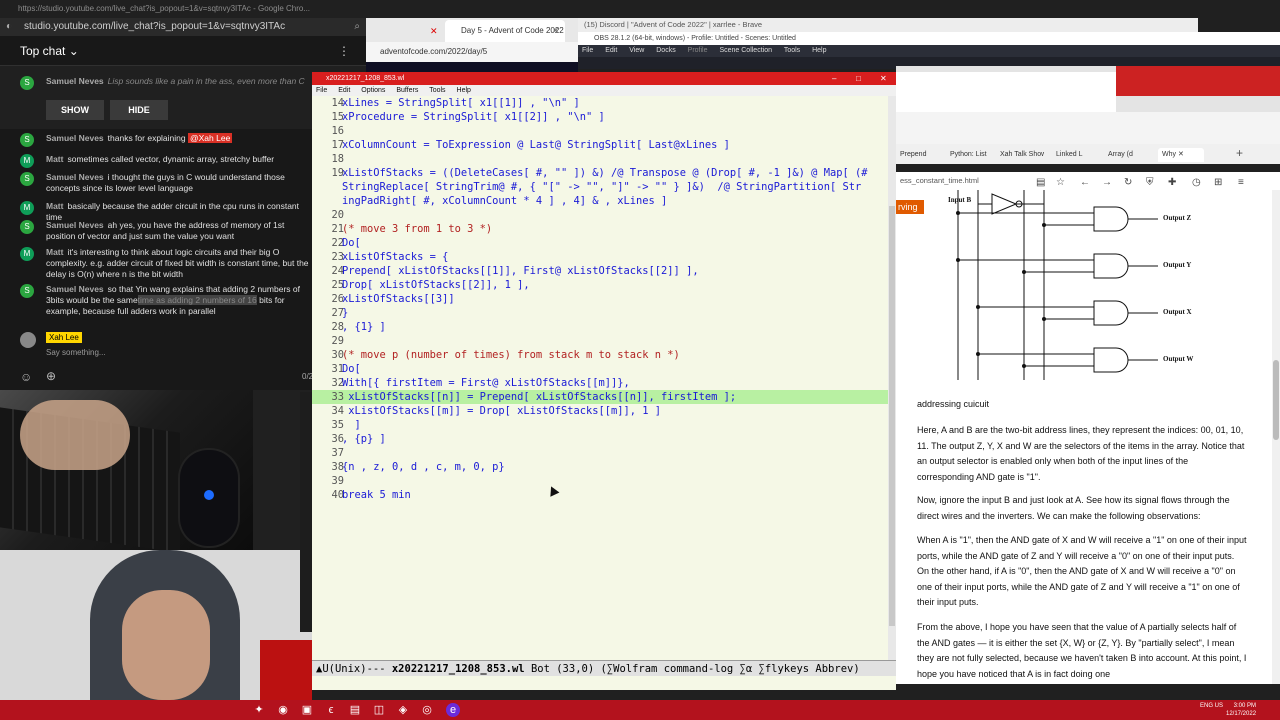  What do you see at coordinates (364, 327) in the screenshot?
I see `code-text: , {1} ]` at bounding box center [364, 327].